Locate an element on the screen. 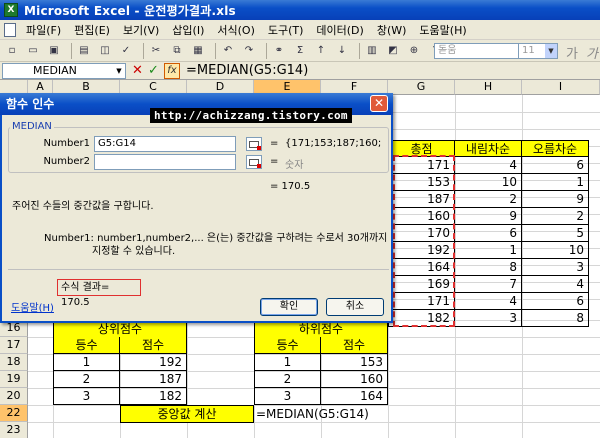  insert-function-button: fx is located at coordinates (172, 71).